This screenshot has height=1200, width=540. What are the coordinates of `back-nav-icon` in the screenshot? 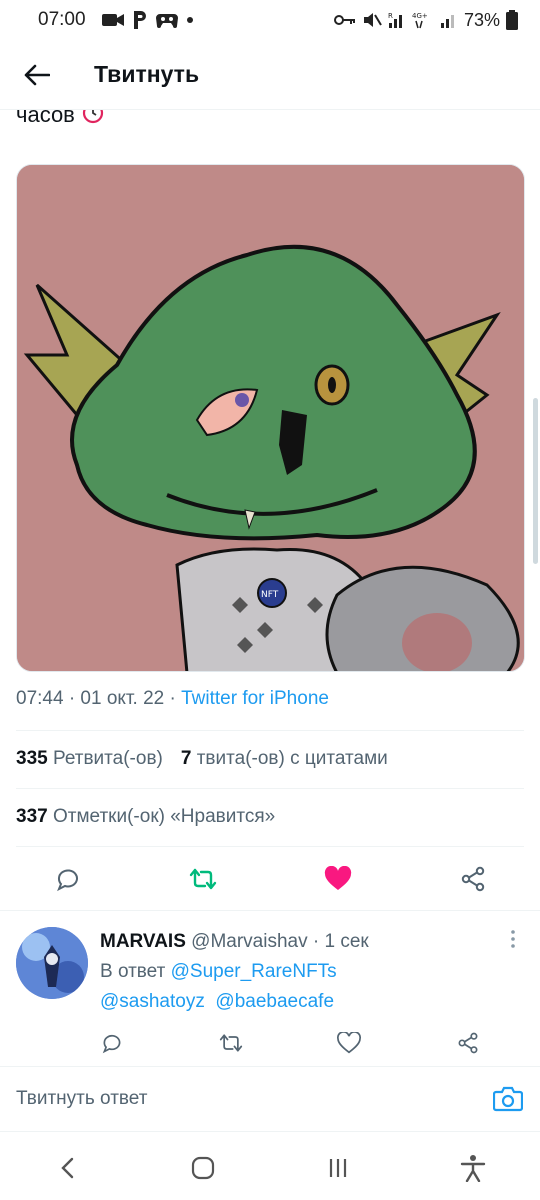 It's located at (68, 1168).